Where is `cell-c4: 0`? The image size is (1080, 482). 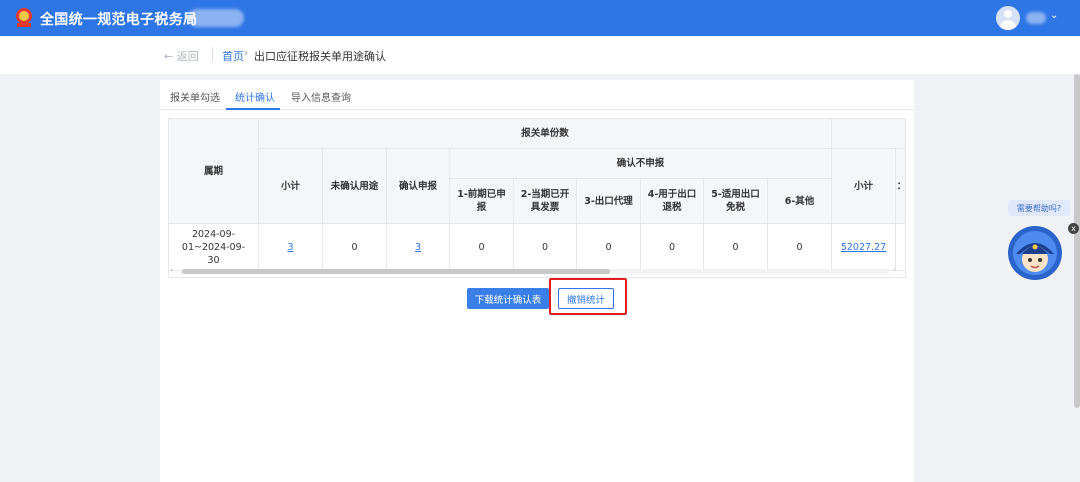
cell-c4: 0 is located at coordinates (672, 247).